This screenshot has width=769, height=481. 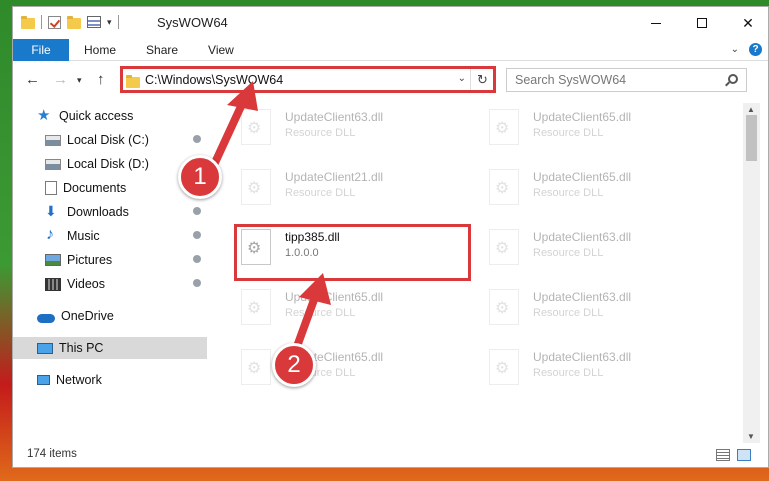 What do you see at coordinates (200, 177) in the screenshot?
I see `step-1-badge: 1` at bounding box center [200, 177].